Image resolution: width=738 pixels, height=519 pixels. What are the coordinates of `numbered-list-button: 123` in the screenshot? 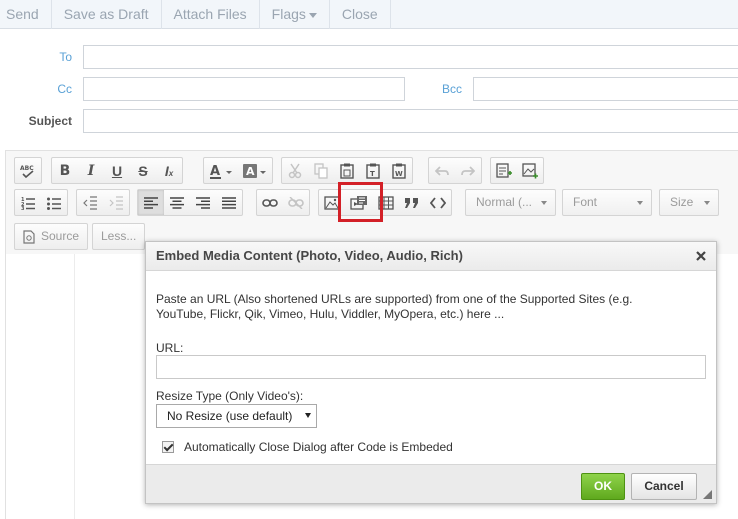 It's located at (28, 202).